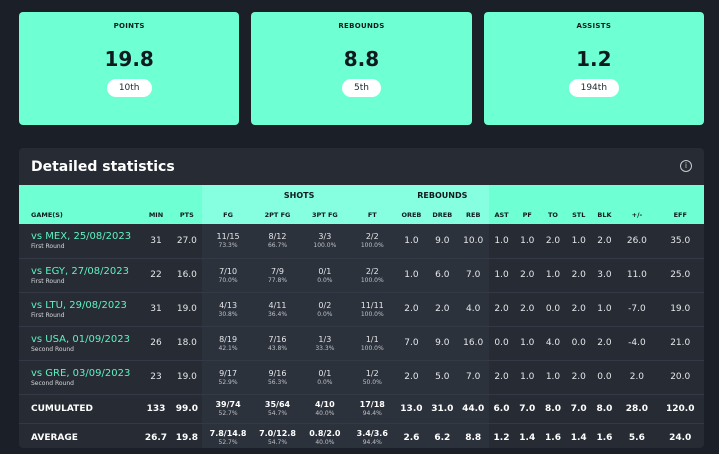 This screenshot has height=454, width=719. Describe the element at coordinates (604, 275) in the screenshot. I see `blocks-value: 3.0` at that location.